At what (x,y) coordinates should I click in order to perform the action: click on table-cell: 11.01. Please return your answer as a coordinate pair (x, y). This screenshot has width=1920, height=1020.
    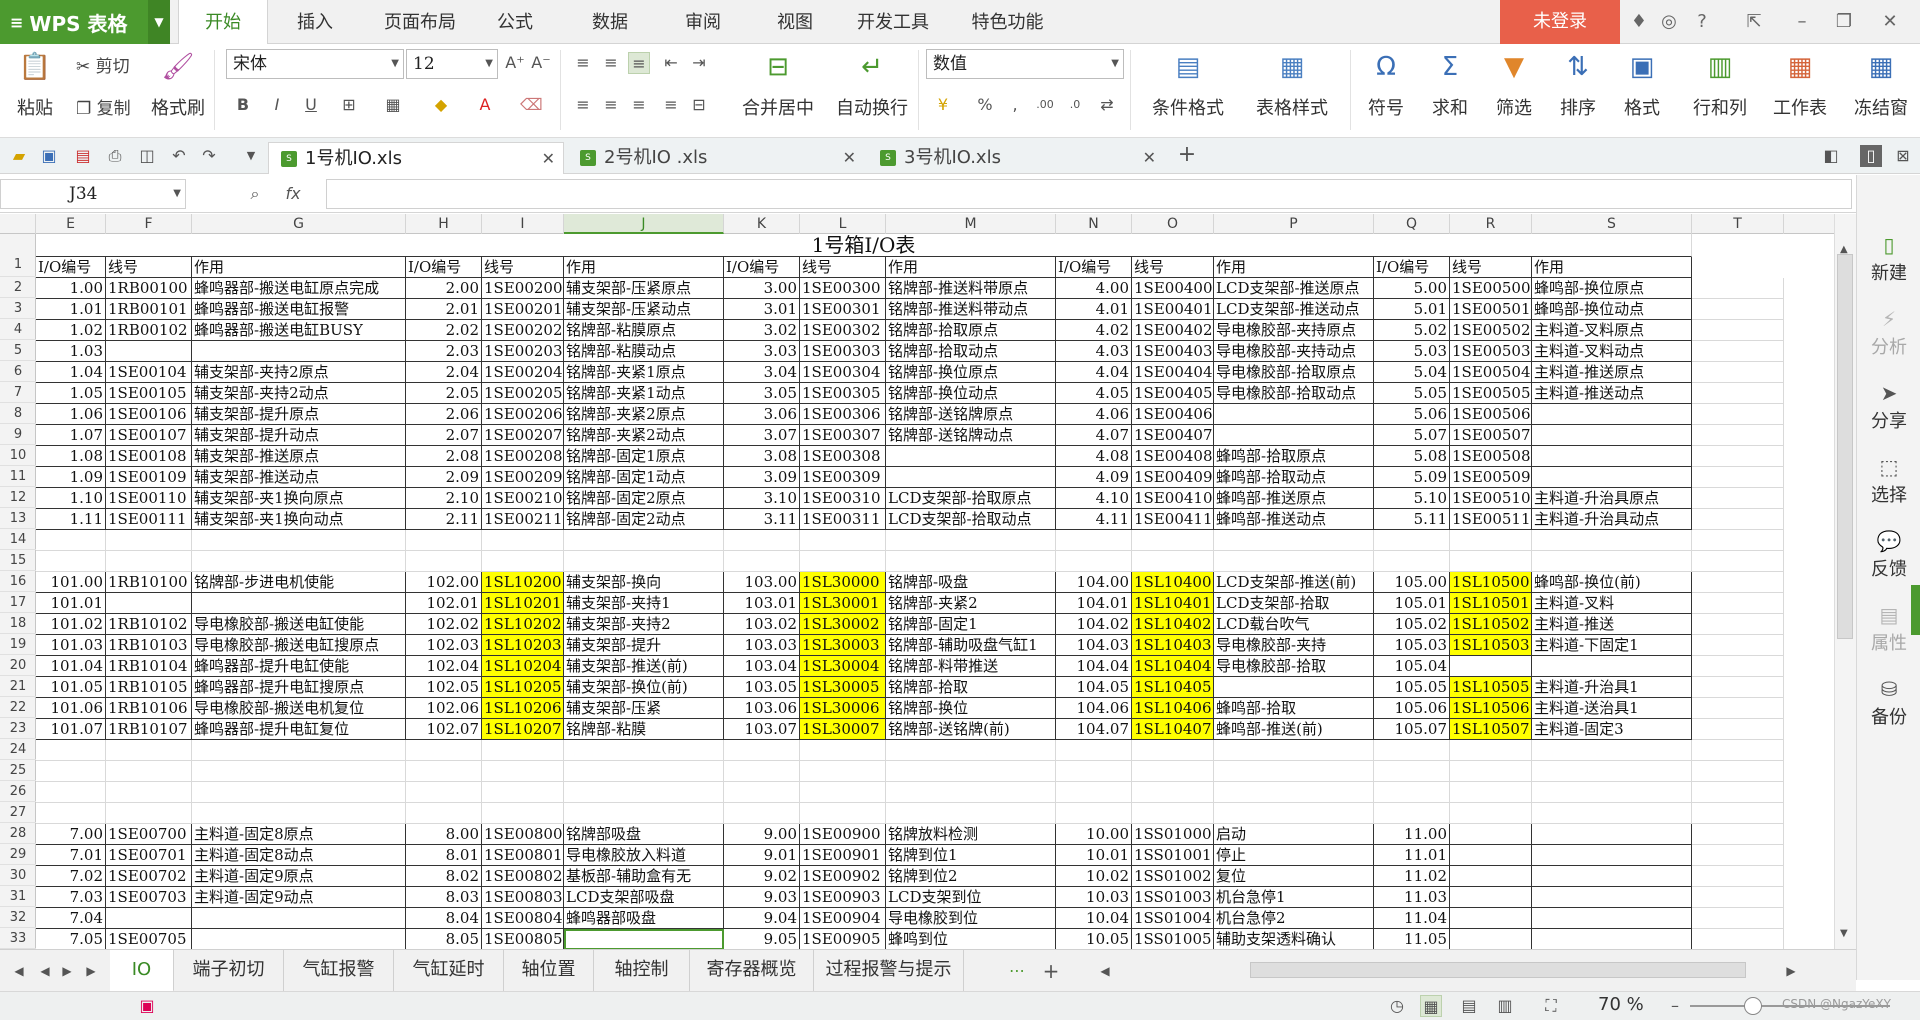
    Looking at the image, I should click on (1412, 855).